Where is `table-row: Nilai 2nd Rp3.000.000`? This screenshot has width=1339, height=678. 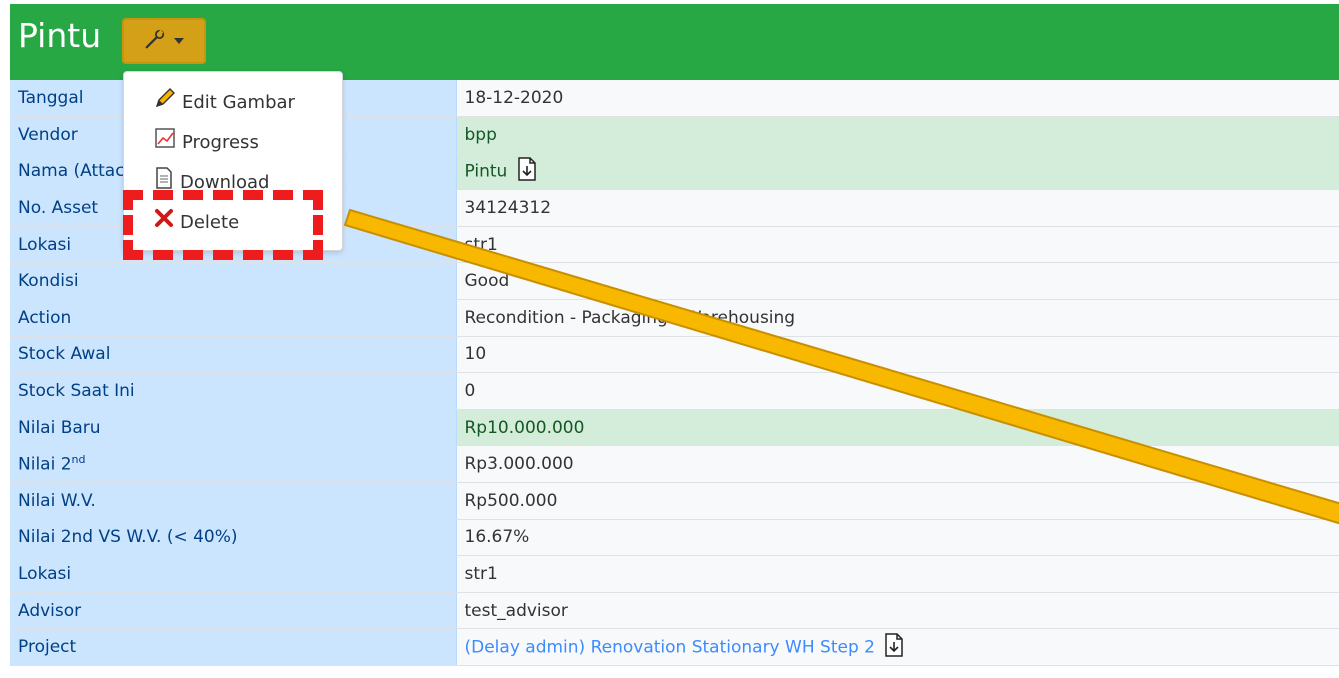 table-row: Nilai 2nd Rp3.000.000 is located at coordinates (674, 464).